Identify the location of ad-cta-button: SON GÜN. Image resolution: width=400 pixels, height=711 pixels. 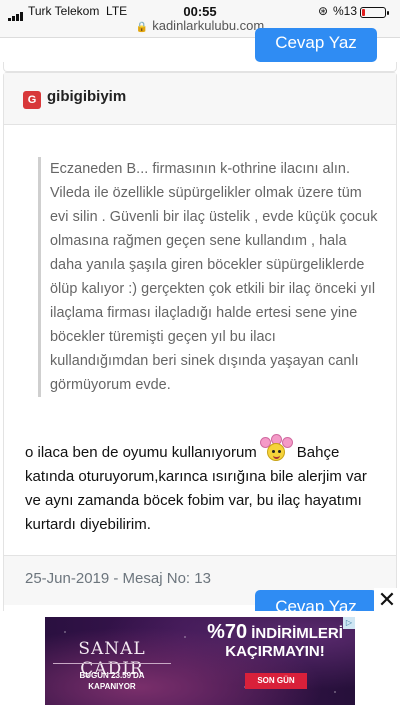
(276, 681).